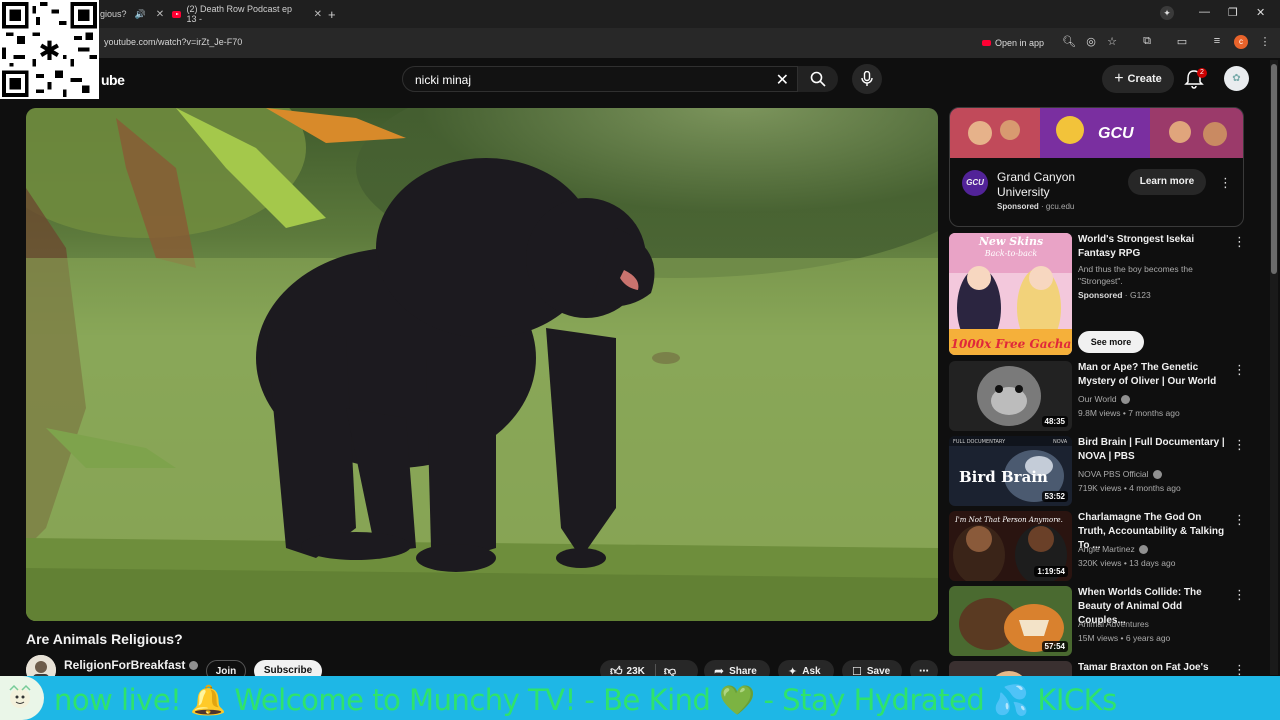  I want to click on share-label: Share, so click(743, 671).